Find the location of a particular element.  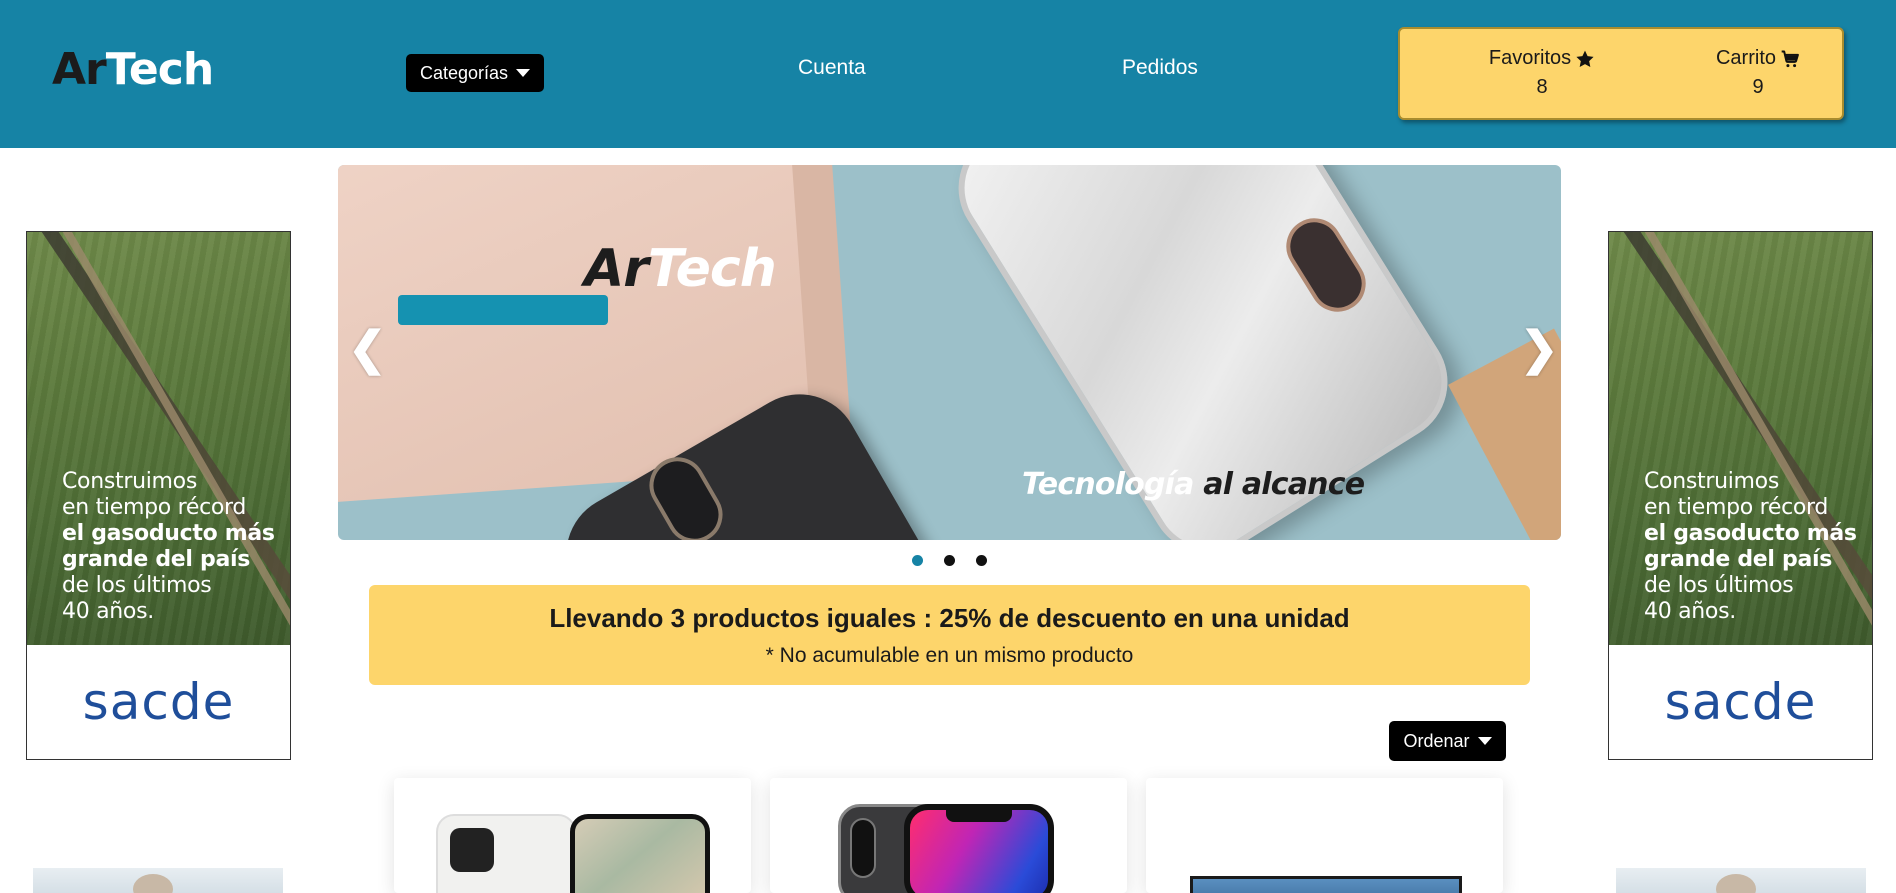

site-logo: ArTech is located at coordinates (133, 69).